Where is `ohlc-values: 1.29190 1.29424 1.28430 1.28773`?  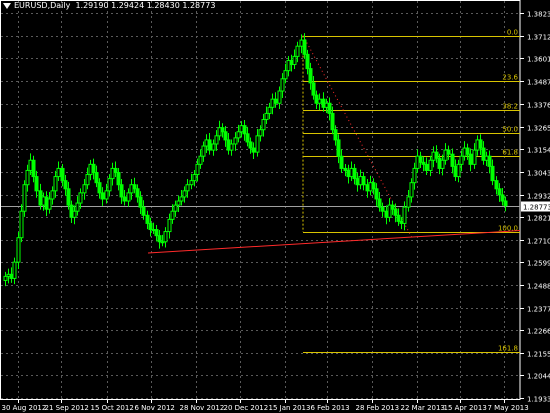
ohlc-values: 1.29190 1.29424 1.28430 1.28773 is located at coordinates (145, 5).